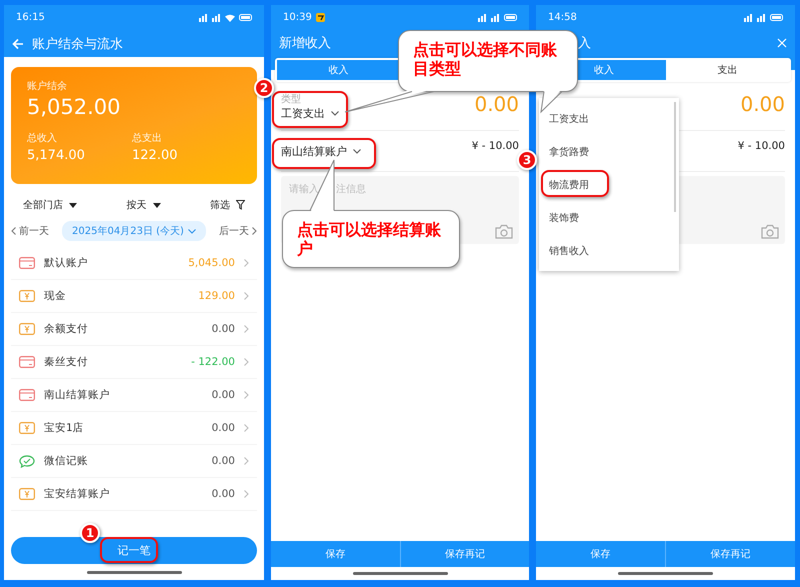 Image resolution: width=800 pixels, height=587 pixels. Describe the element at coordinates (211, 263) in the screenshot. I see `account-amount: 5,045.00` at that location.